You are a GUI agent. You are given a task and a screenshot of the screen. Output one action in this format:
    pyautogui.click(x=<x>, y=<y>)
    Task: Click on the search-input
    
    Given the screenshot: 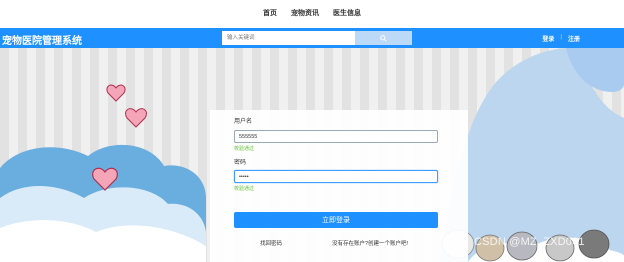 What is the action you would take?
    pyautogui.click(x=288, y=38)
    